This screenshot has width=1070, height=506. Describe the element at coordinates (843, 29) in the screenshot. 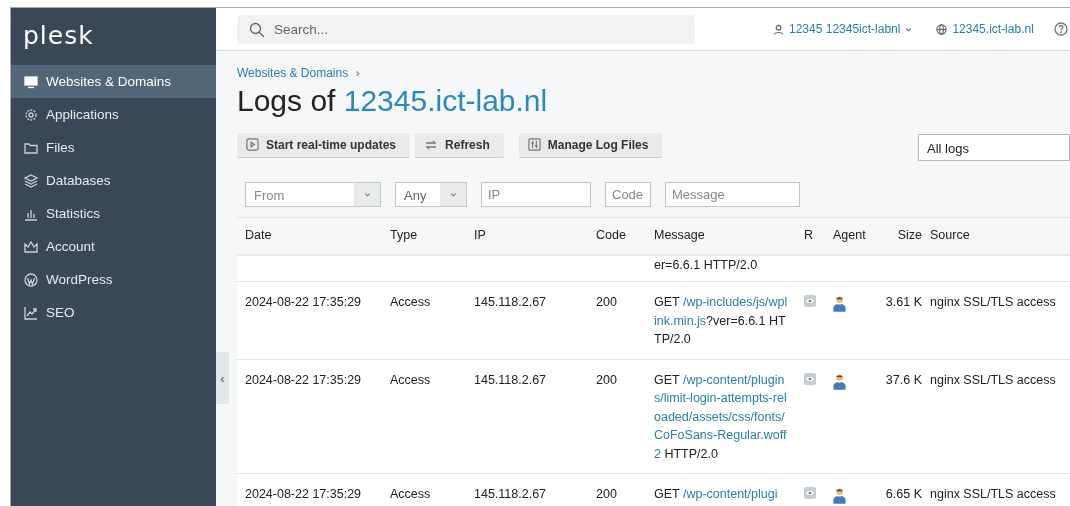

I see `user-menu: 12345 12345ict-labnl` at that location.